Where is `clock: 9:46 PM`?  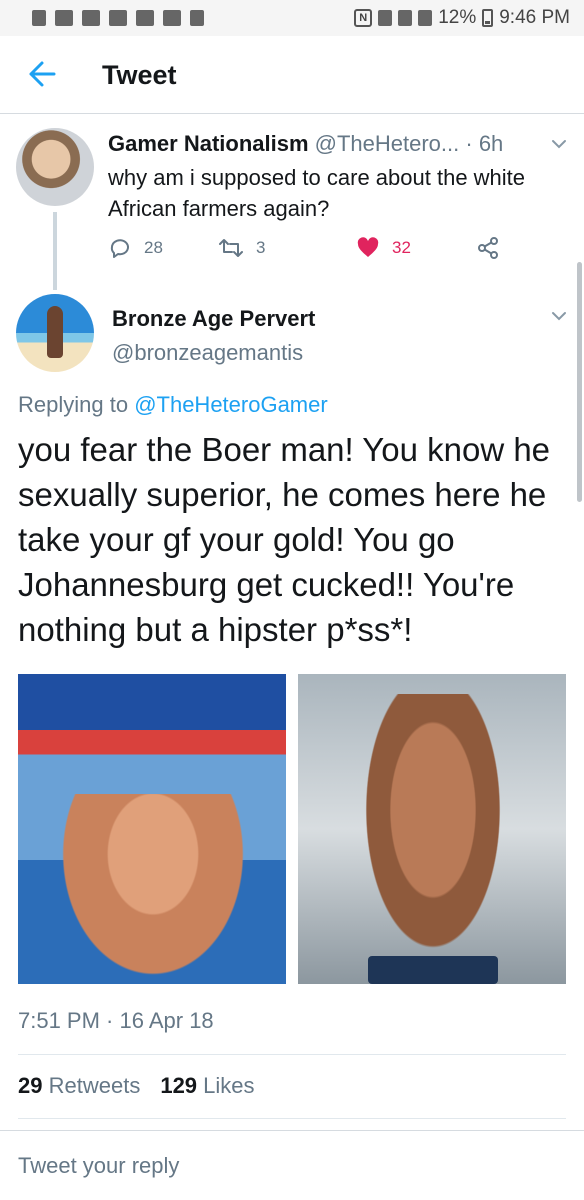
clock: 9:46 PM is located at coordinates (534, 17).